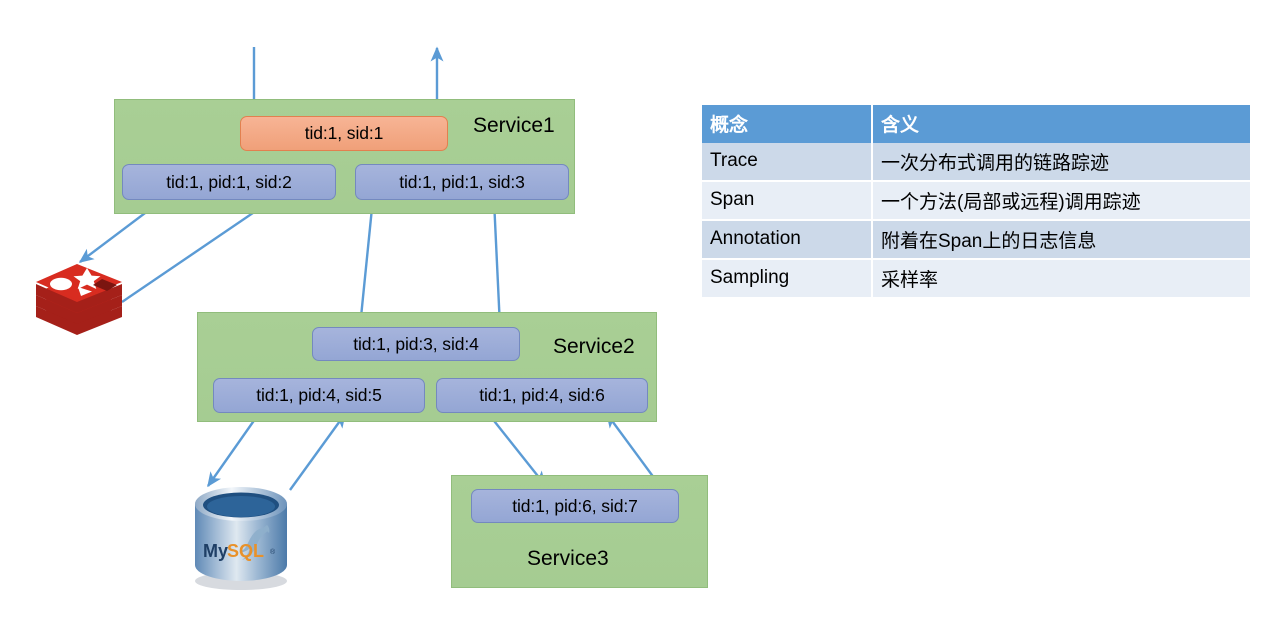 This screenshot has width=1276, height=619. What do you see at coordinates (344, 133) in the screenshot?
I see `span-chip-root: tid:1, sid:1` at bounding box center [344, 133].